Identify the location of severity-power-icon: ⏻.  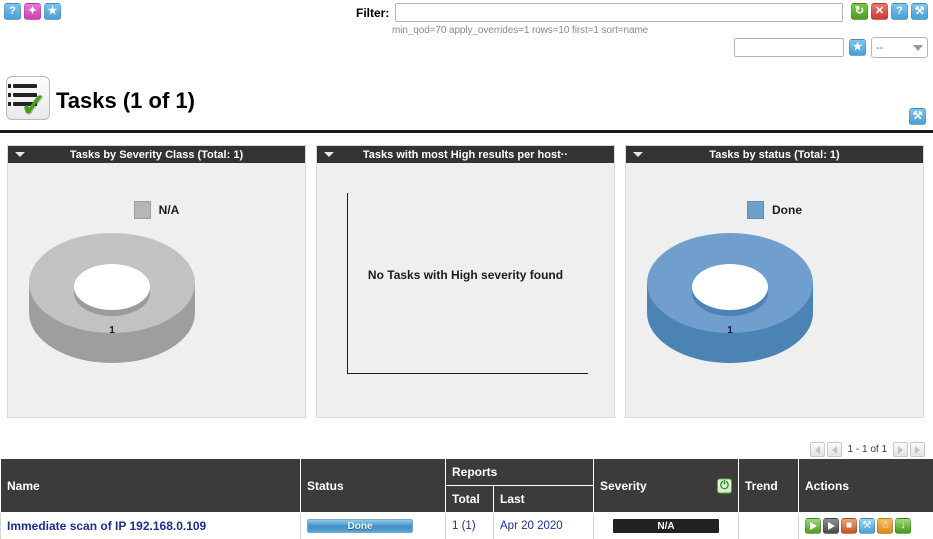
(724, 485).